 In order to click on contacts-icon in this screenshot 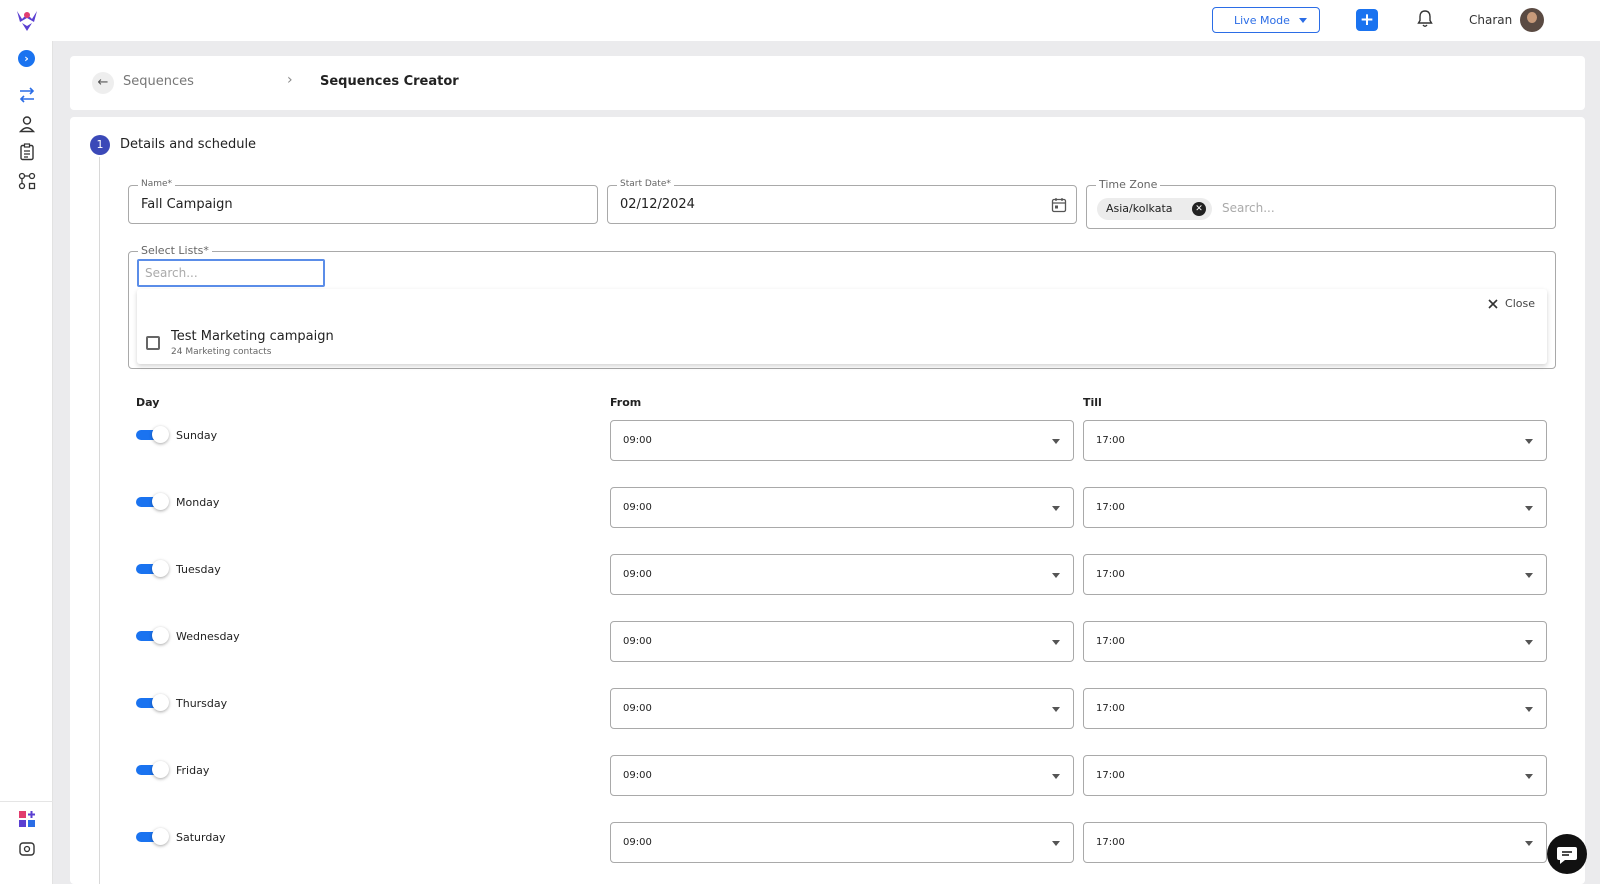, I will do `click(27, 124)`.